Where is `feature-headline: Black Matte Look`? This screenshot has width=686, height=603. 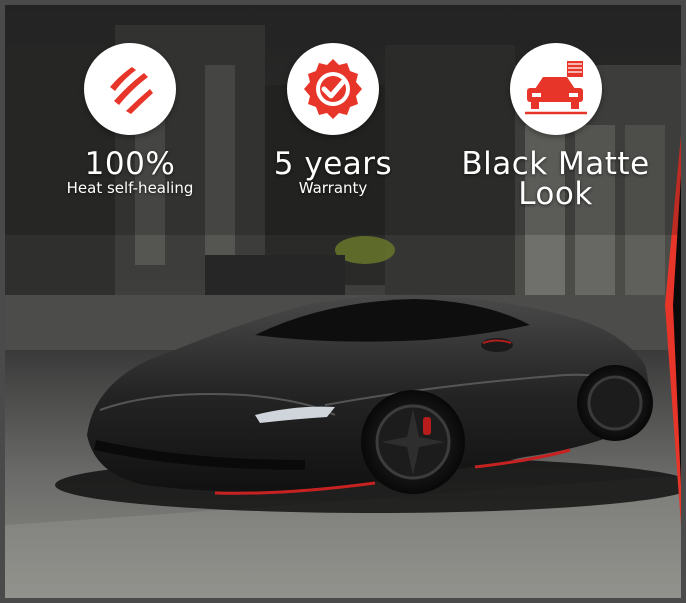 feature-headline: Black Matte Look is located at coordinates (555, 179).